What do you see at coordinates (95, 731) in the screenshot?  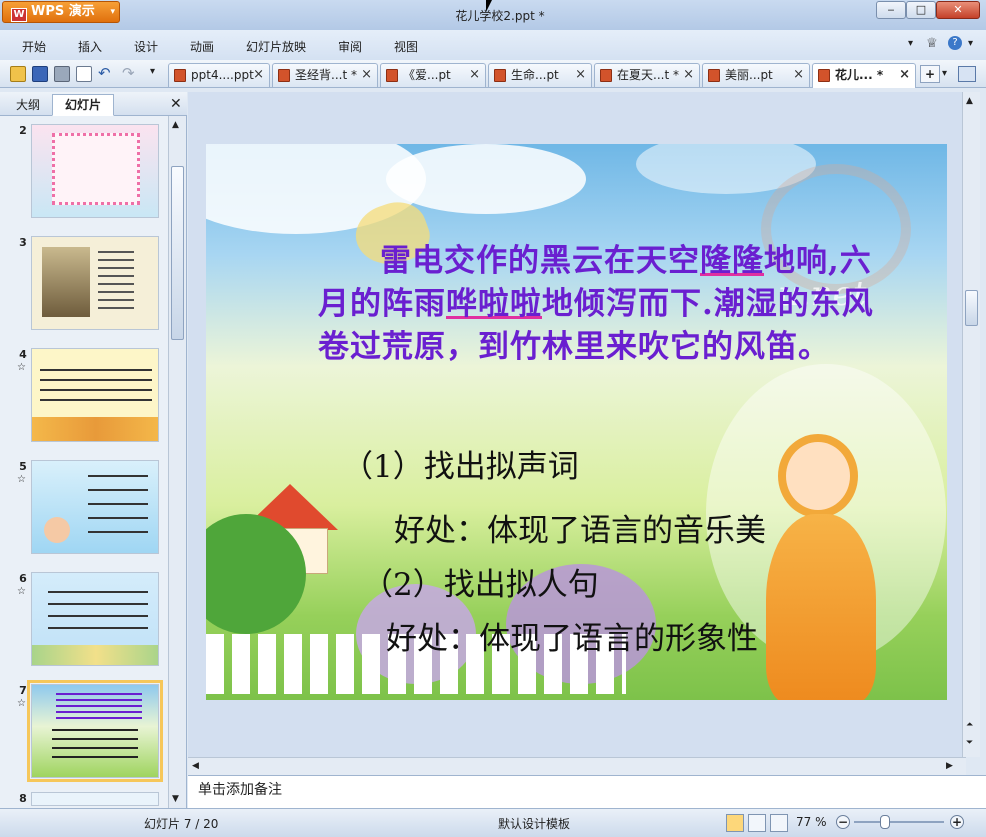 I see `slide-thumbnail-7-selected` at bounding box center [95, 731].